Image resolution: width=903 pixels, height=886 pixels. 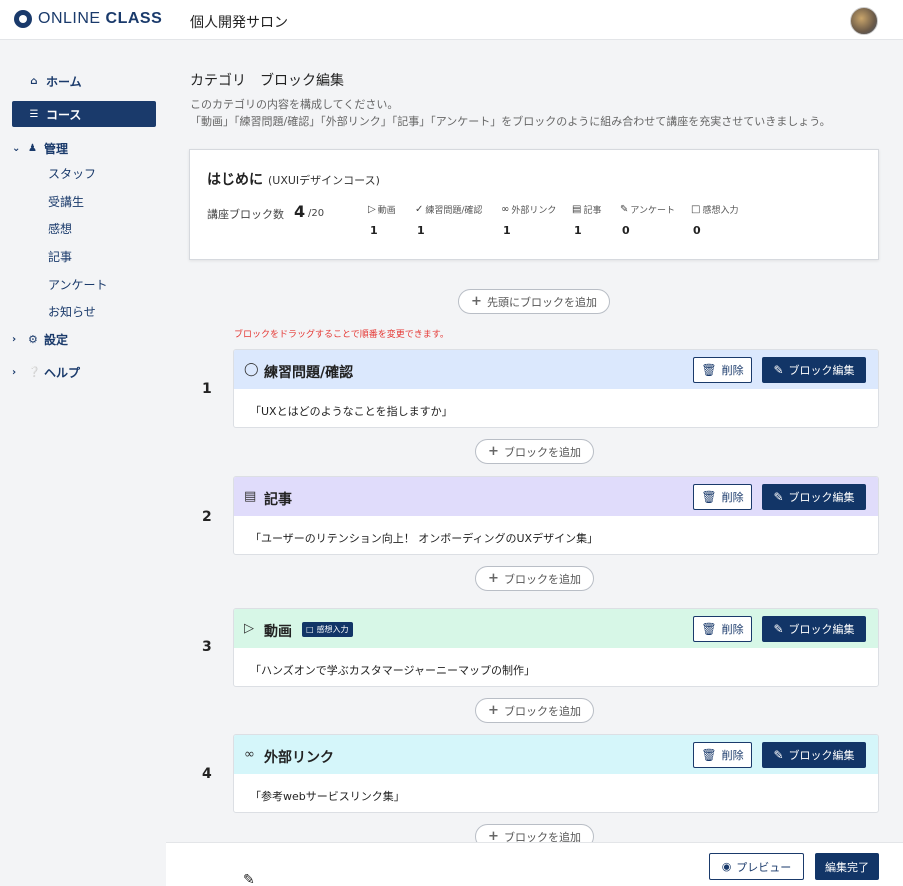 What do you see at coordinates (84, 114) in the screenshot?
I see `sidebar-item-course: ☰ コース` at bounding box center [84, 114].